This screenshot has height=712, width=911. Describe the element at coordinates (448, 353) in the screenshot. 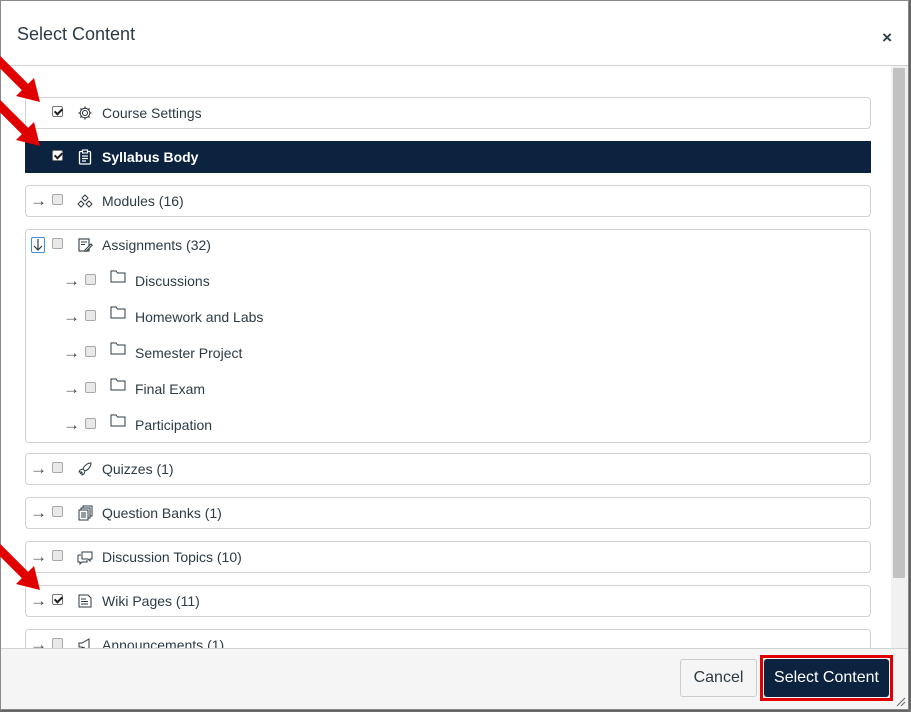

I see `assignment-group-row: → Semester Project` at that location.